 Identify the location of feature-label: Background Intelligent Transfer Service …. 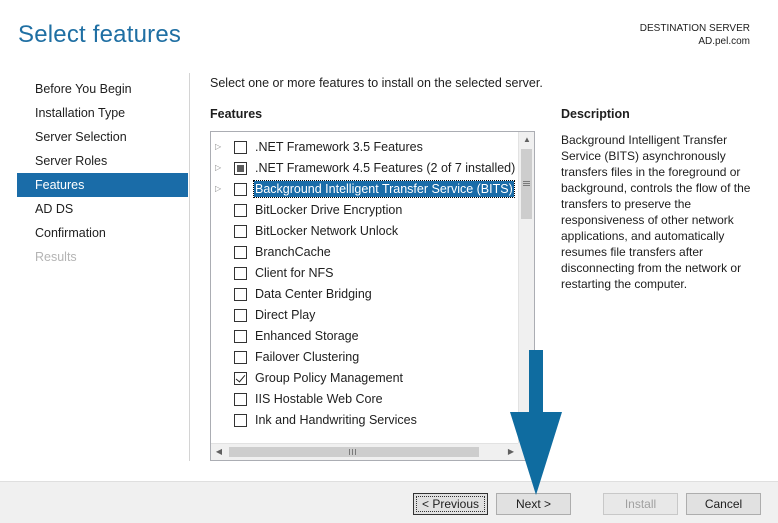
(384, 189).